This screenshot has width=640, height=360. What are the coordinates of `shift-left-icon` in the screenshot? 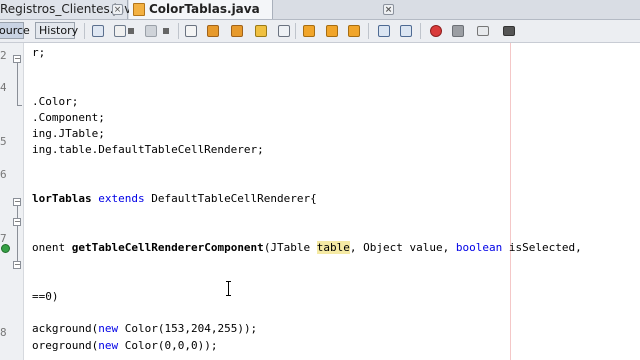 It's located at (384, 31).